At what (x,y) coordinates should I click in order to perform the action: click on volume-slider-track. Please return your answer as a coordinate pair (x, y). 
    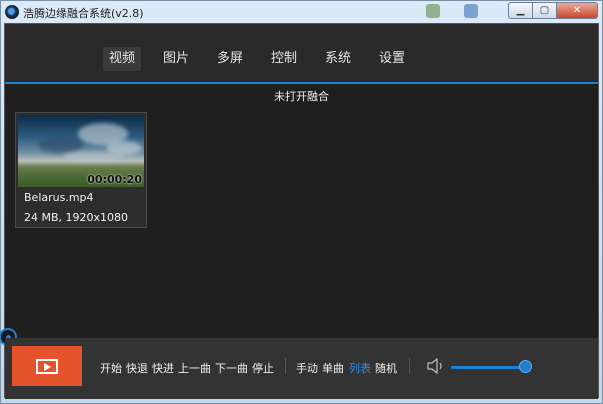
    Looking at the image, I should click on (488, 367).